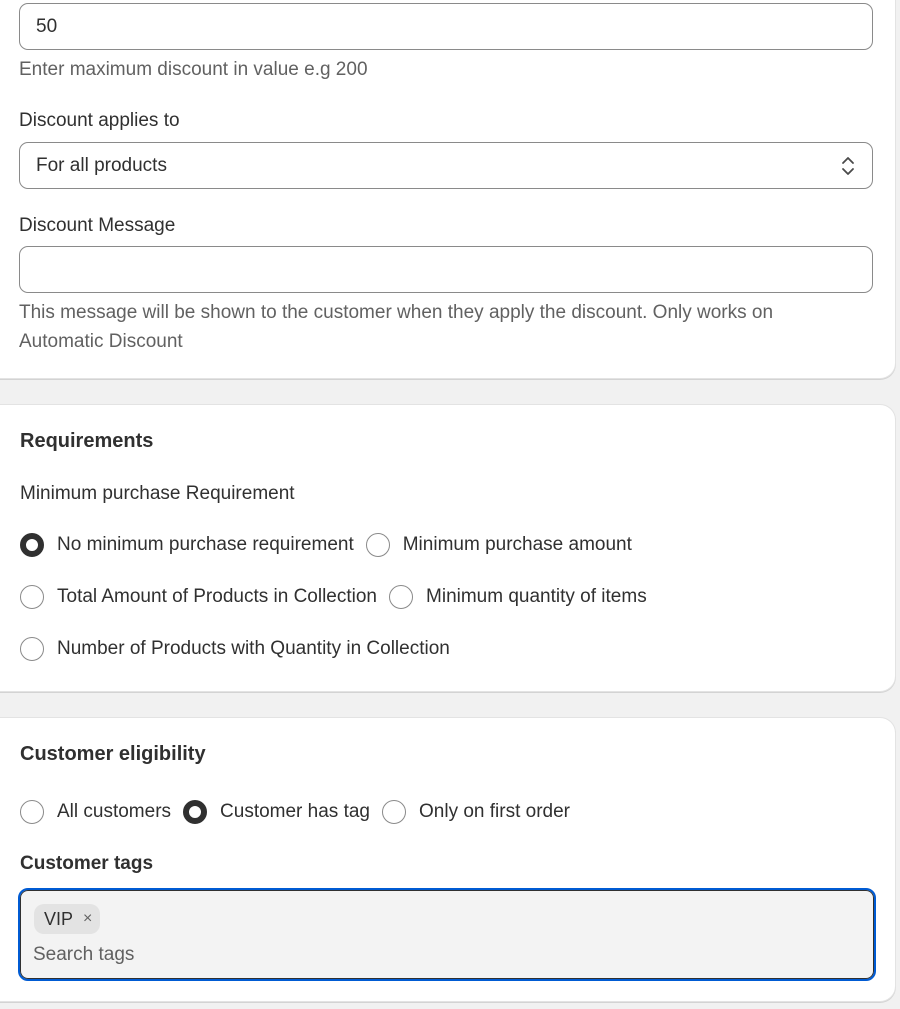 Image resolution: width=900 pixels, height=1009 pixels. I want to click on maximum-discount-input: 50, so click(446, 26).